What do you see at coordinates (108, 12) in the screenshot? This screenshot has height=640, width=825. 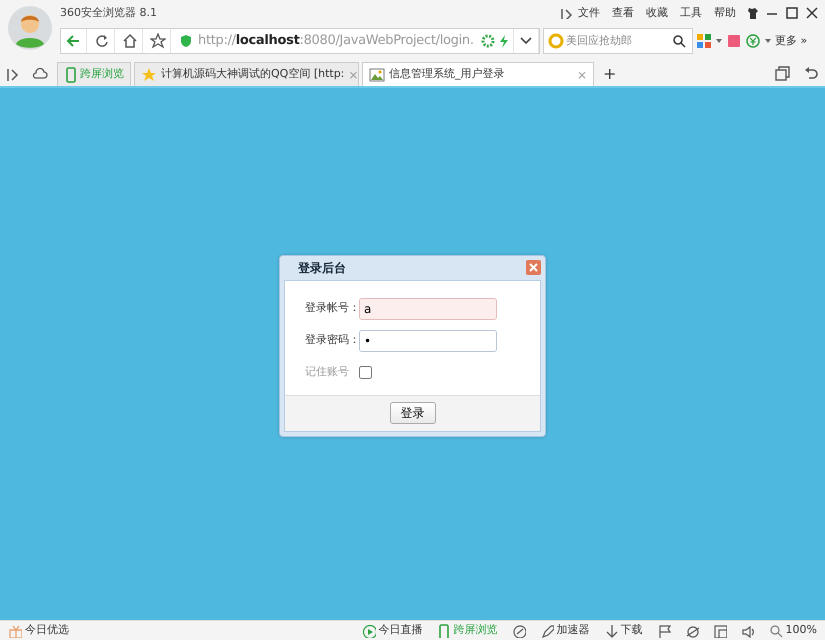 I see `window-title: 360安全浏览器 8.1` at bounding box center [108, 12].